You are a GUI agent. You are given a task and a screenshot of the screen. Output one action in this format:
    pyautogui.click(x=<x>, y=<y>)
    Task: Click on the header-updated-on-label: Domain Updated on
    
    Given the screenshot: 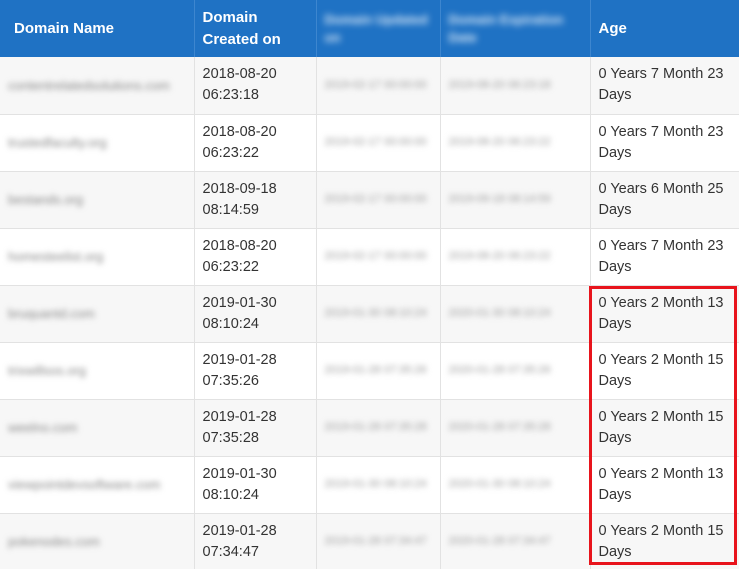 What is the action you would take?
    pyautogui.click(x=376, y=28)
    